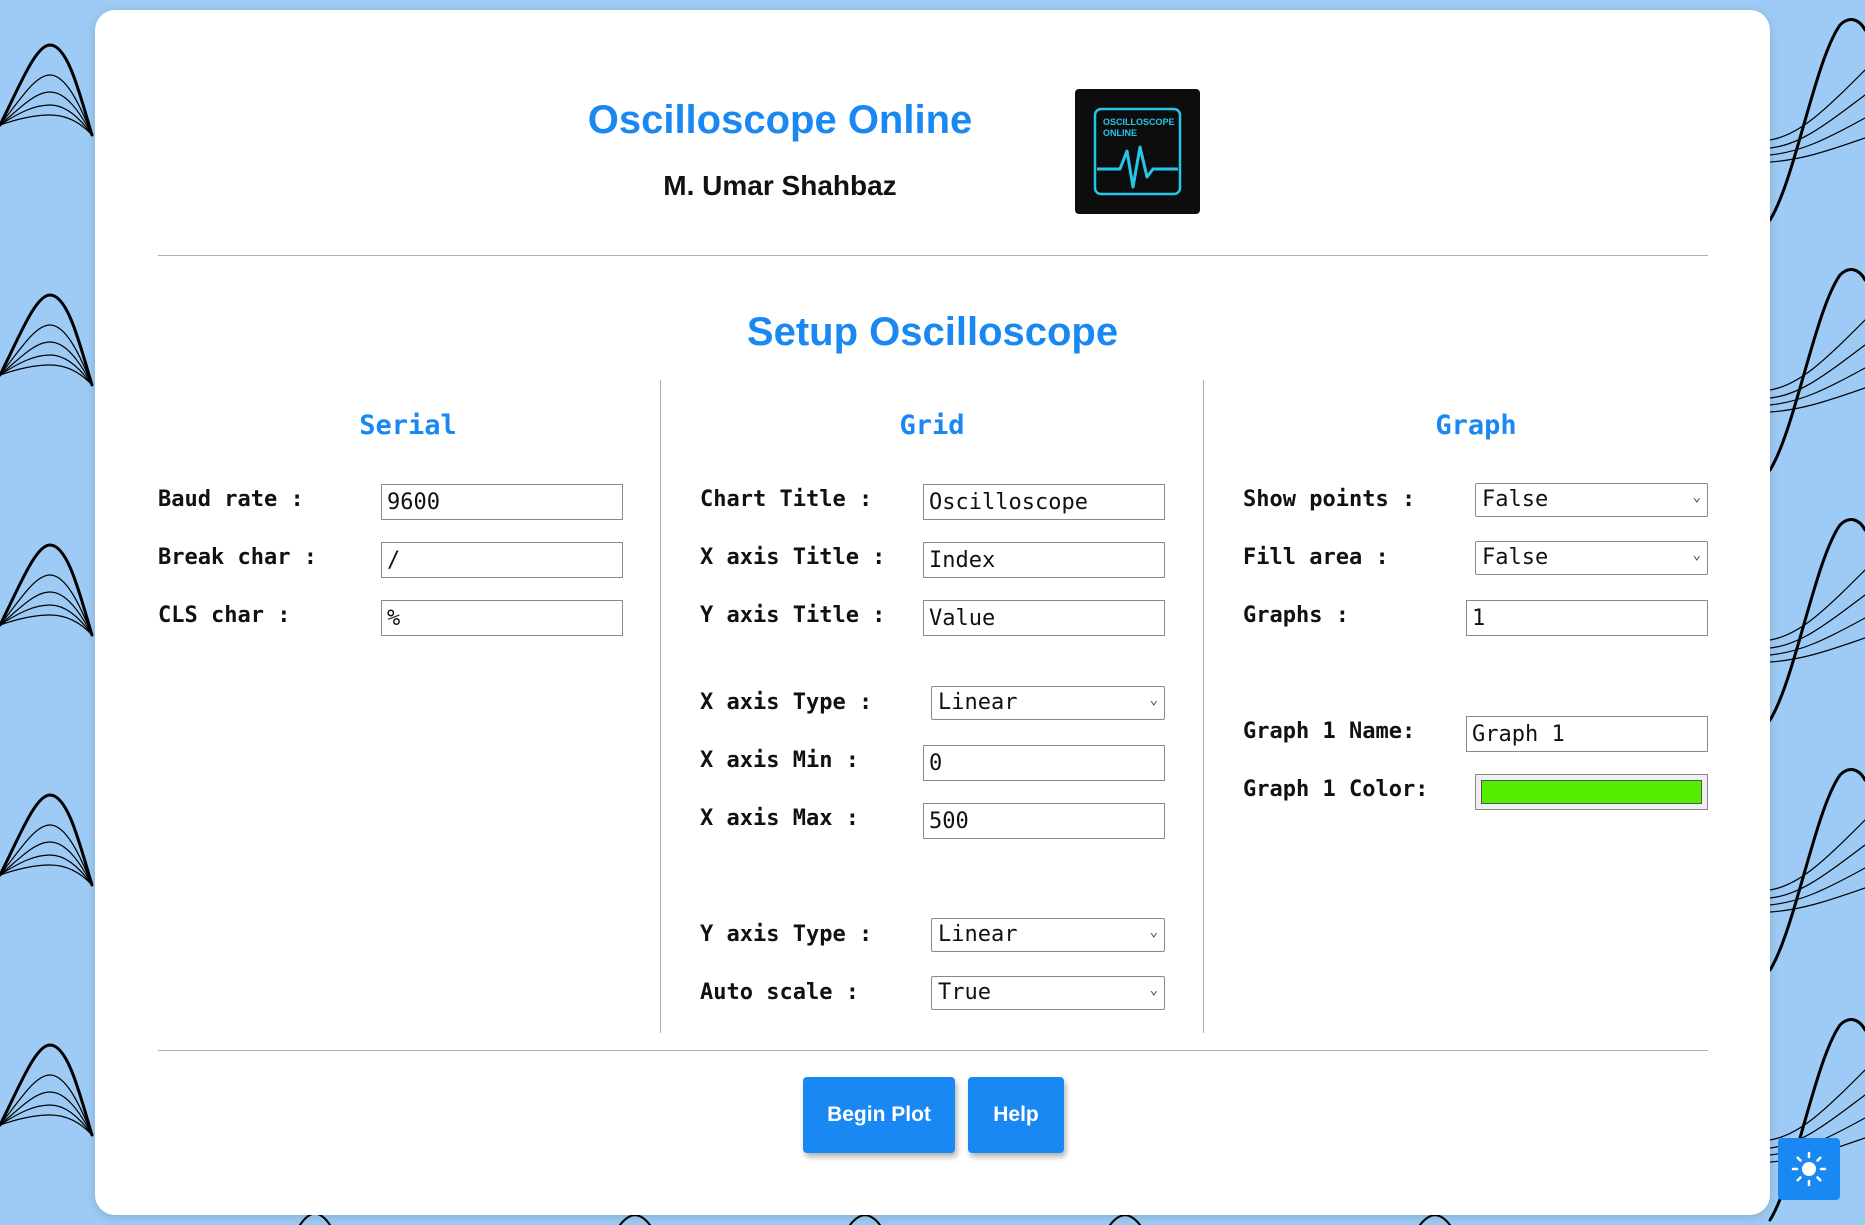 This screenshot has height=1225, width=1865. I want to click on graphs-label: Graphs :, so click(1296, 615).